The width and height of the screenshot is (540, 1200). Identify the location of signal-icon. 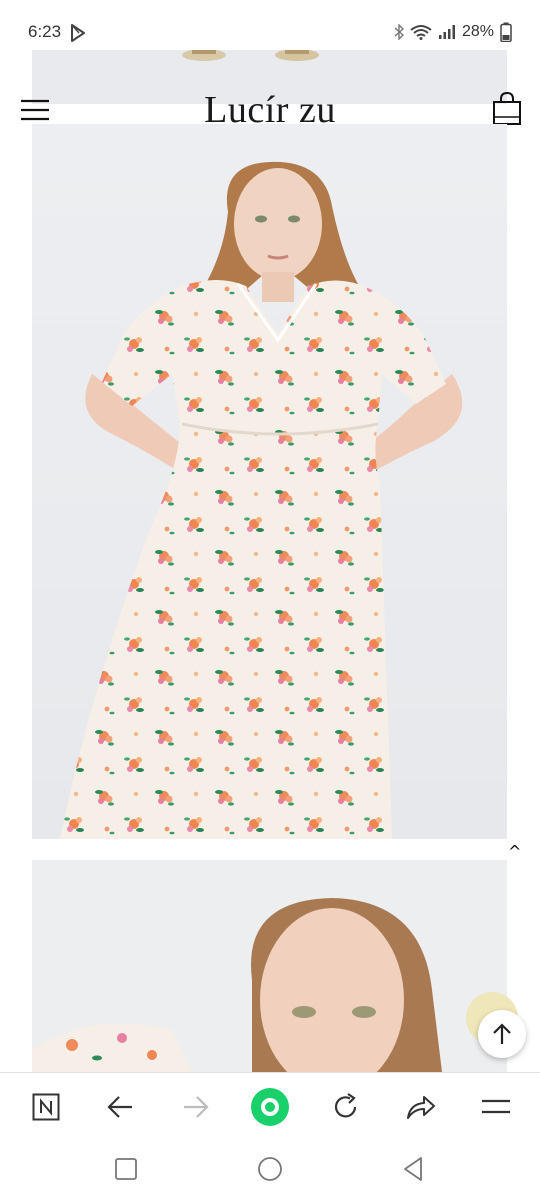
(446, 32).